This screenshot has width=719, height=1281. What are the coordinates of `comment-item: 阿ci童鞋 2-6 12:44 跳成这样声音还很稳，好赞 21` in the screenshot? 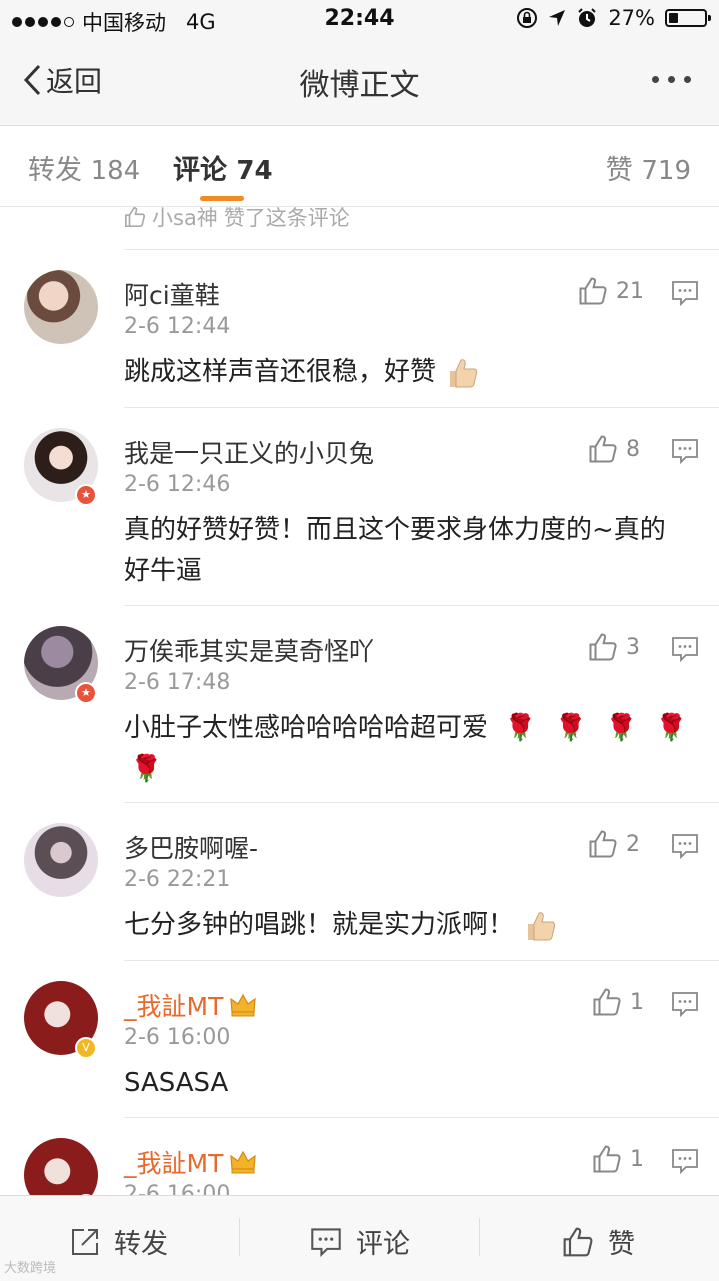 It's located at (359, 329).